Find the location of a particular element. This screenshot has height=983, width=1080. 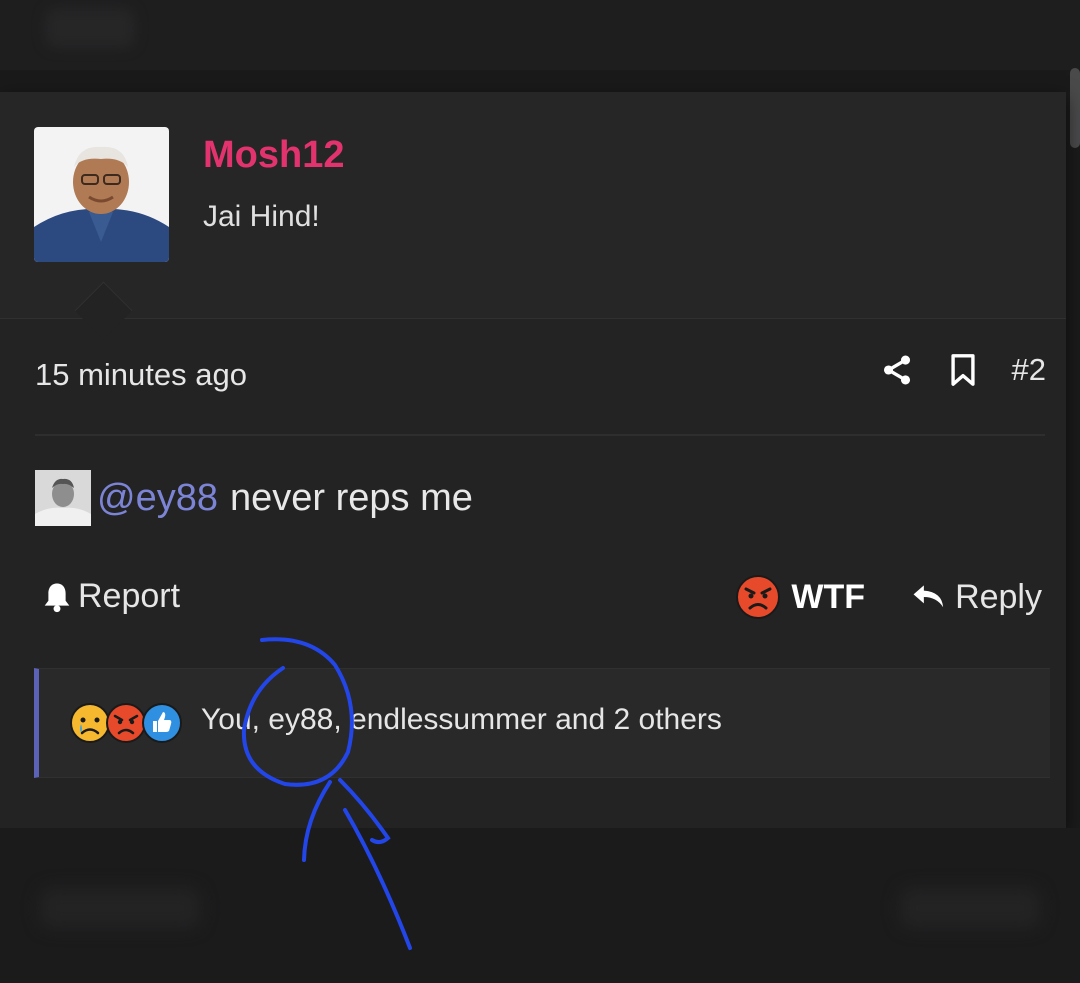

report-button: Report is located at coordinates (111, 596).